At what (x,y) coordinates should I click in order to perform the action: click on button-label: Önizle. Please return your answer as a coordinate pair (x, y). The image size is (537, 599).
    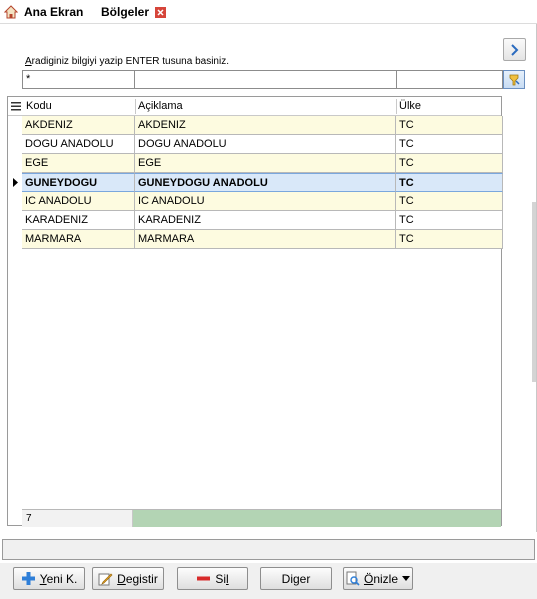
    Looking at the image, I should click on (381, 578).